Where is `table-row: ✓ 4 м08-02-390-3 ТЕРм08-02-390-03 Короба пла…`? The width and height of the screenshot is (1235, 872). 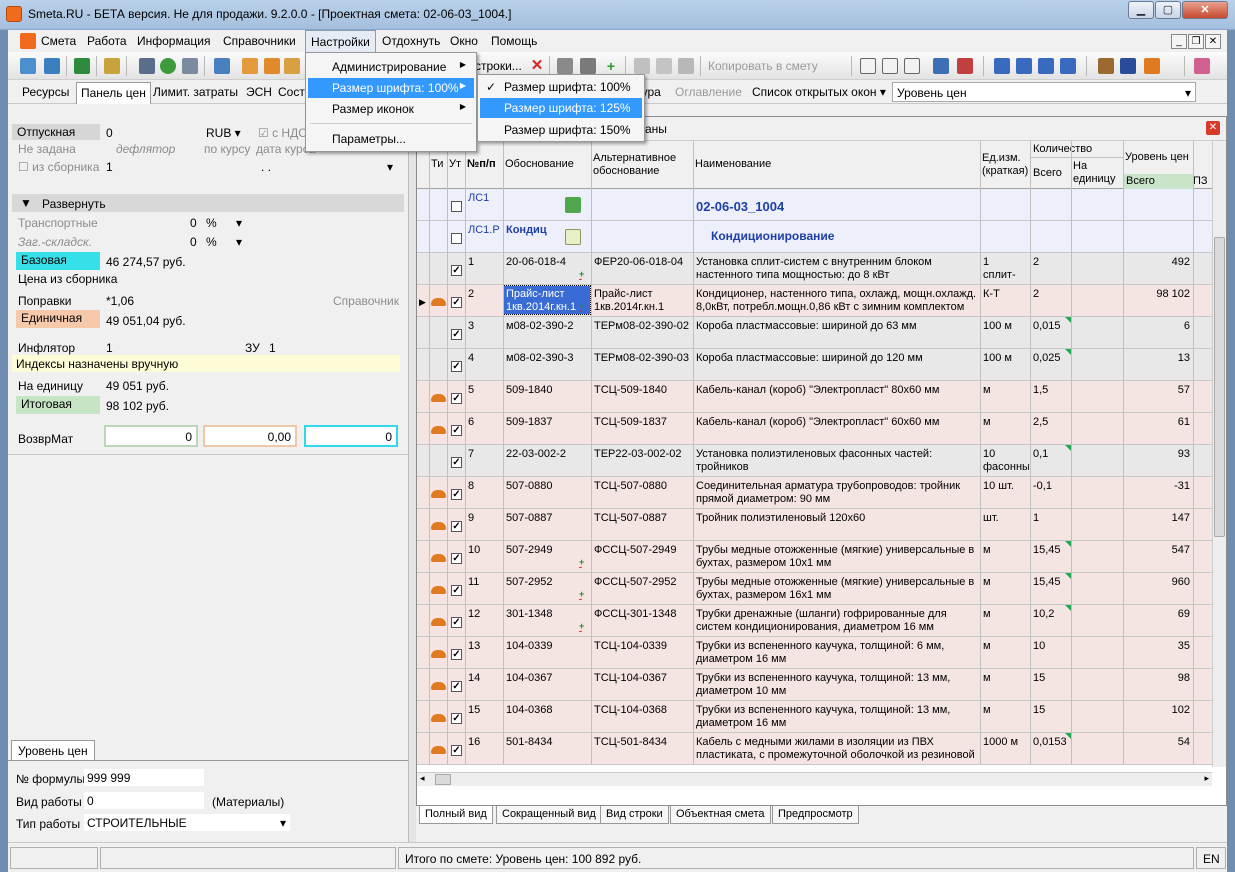 table-row: ✓ 4 м08-02-390-3 ТЕРм08-02-390-03 Короба пла… is located at coordinates (814, 365).